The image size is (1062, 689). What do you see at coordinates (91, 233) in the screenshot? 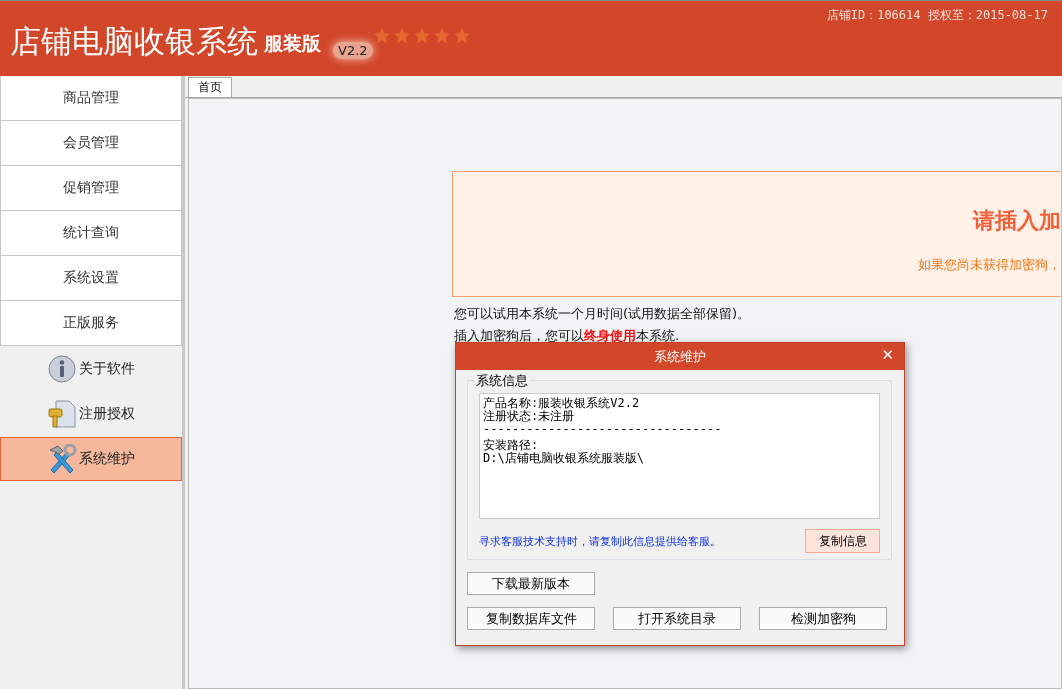
I see `menu-item: 统计查询` at bounding box center [91, 233].